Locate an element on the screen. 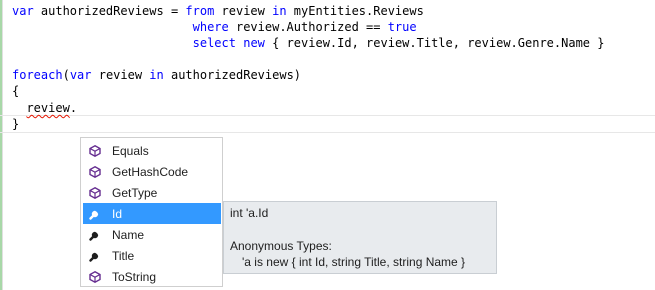 Image resolution: width=655 pixels, height=290 pixels. code-text-segment: authorizedReviews = is located at coordinates (109, 11).